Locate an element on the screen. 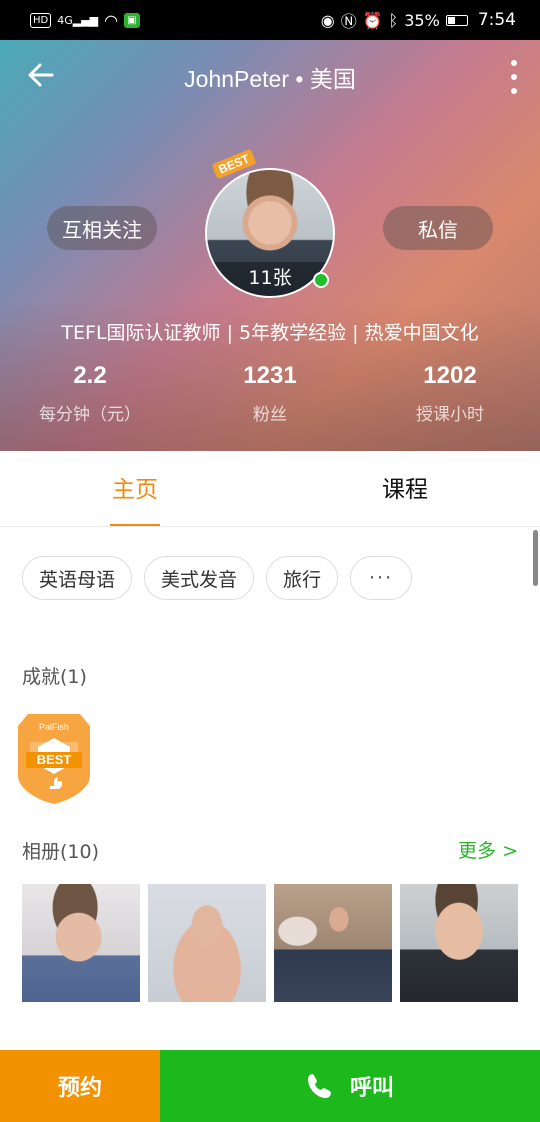  status-left: HD 4G▂▄▆ ◠ ▣ is located at coordinates (85, 20).